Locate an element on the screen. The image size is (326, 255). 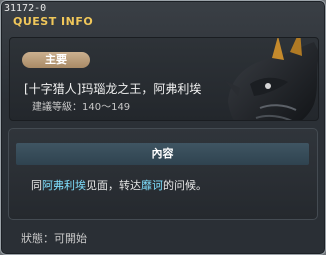
npc-name-link: 靡诃 is located at coordinates (152, 185).